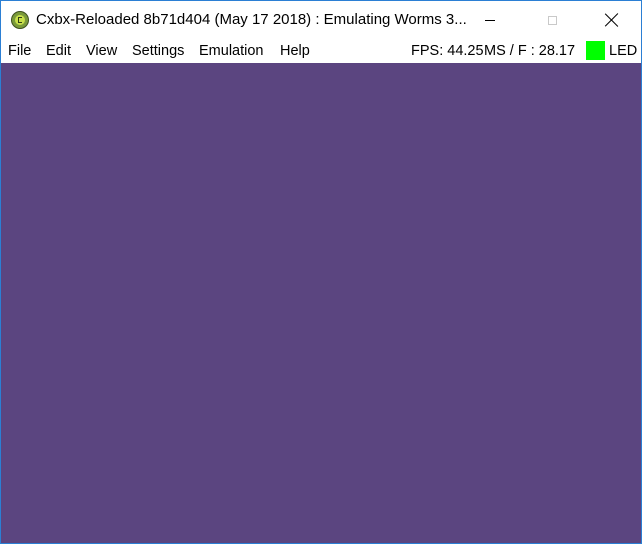 This screenshot has height=544, width=642. What do you see at coordinates (530, 51) in the screenshot?
I see `ms-per-frame-readout: MS / F : 28.17` at bounding box center [530, 51].